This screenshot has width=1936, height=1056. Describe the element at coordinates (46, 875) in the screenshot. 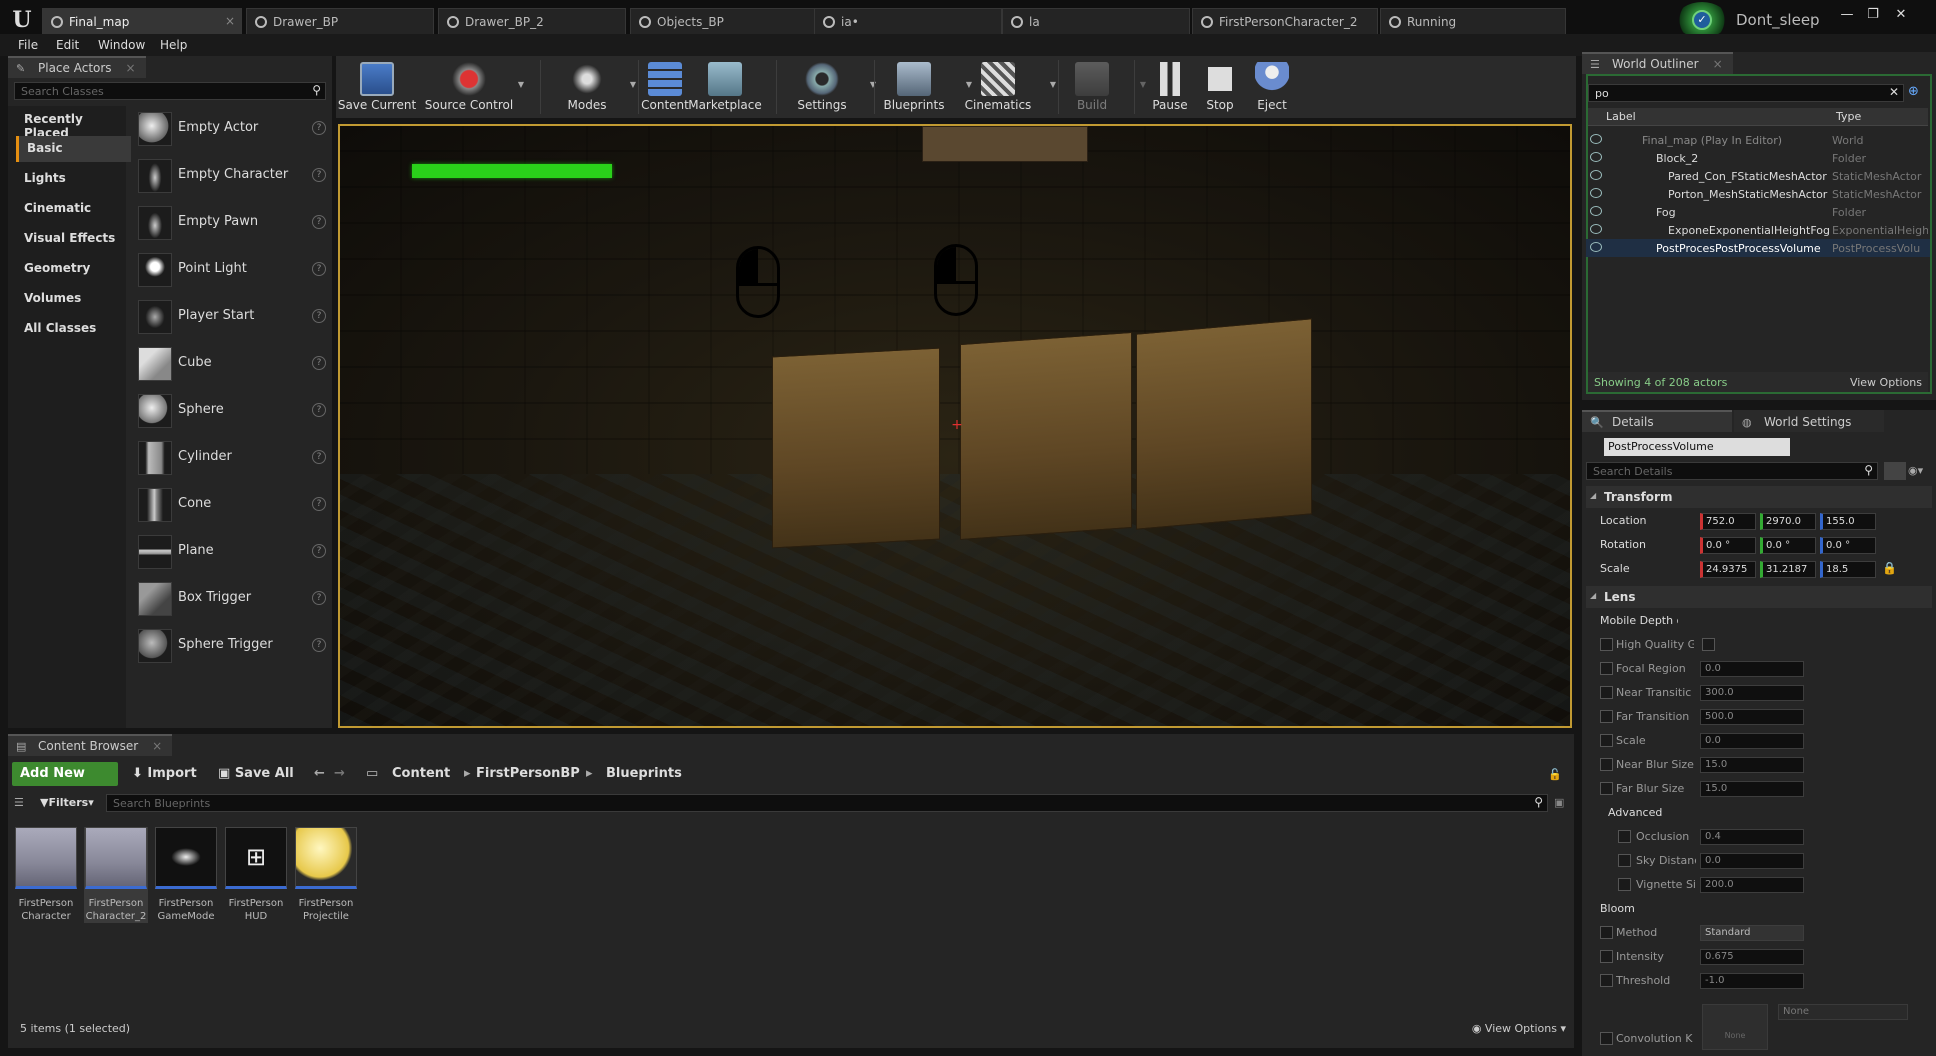

I see `asset-firstpersoncharacter: FirstPerson Character` at that location.